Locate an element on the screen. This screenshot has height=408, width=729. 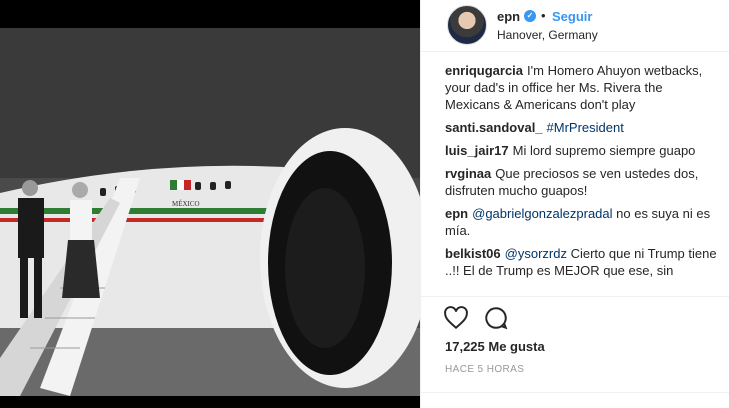
likes-count: 17,225 Me gusta is located at coordinates (495, 346).